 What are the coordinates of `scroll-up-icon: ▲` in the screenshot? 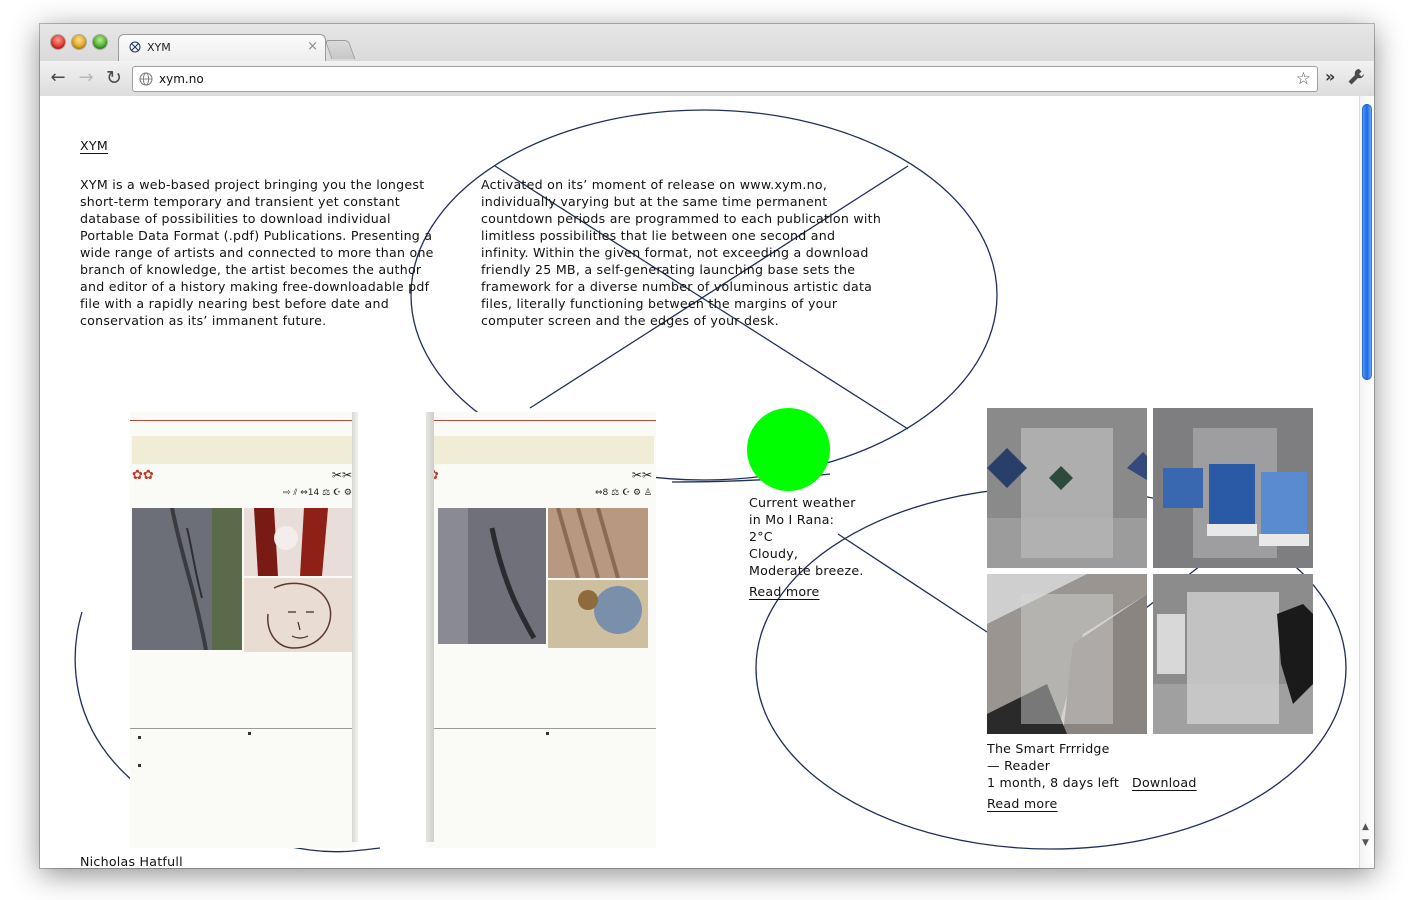 It's located at (1365, 827).